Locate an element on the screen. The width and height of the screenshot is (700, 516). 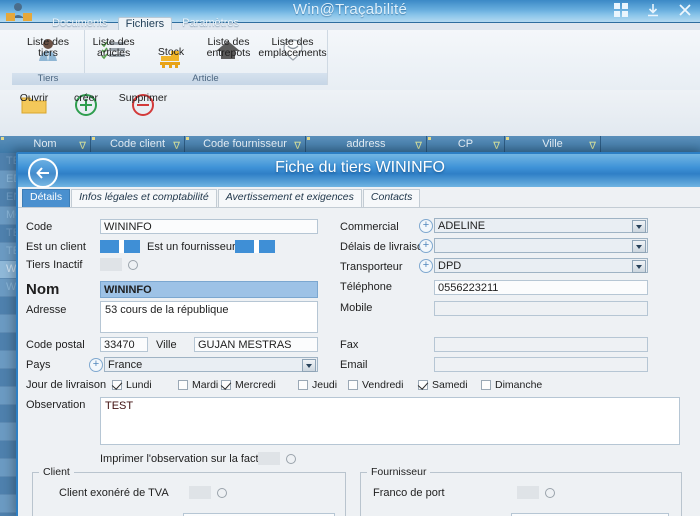
checkbox-day-dimanche is located at coordinates (486, 385).